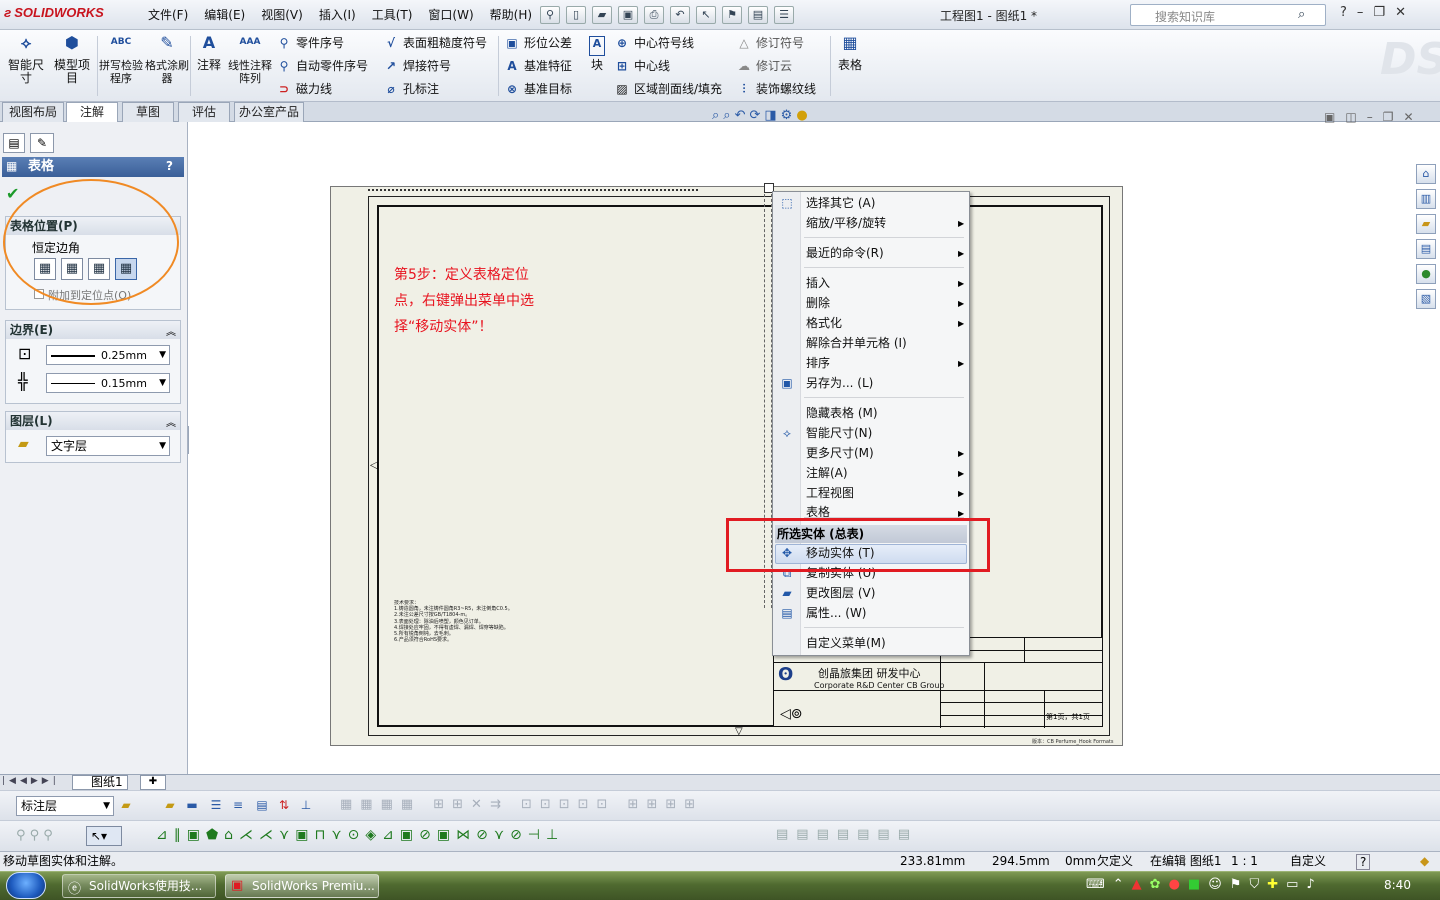 Image resolution: width=1440 pixels, height=900 pixels. I want to click on area-hatch-button: ▨ 区域剖面线/填充, so click(668, 89).